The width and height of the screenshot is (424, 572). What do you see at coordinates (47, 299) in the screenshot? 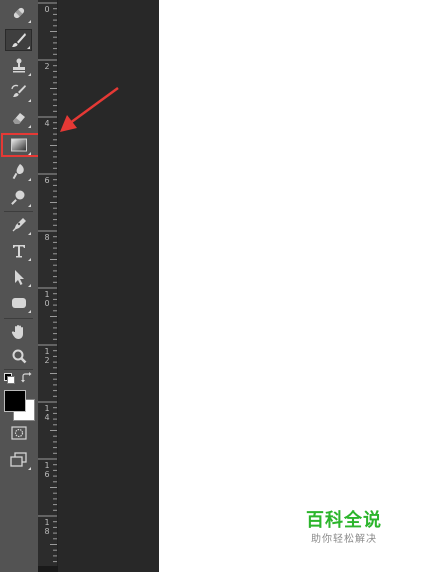
I see `ruler-label: 10` at bounding box center [47, 299].